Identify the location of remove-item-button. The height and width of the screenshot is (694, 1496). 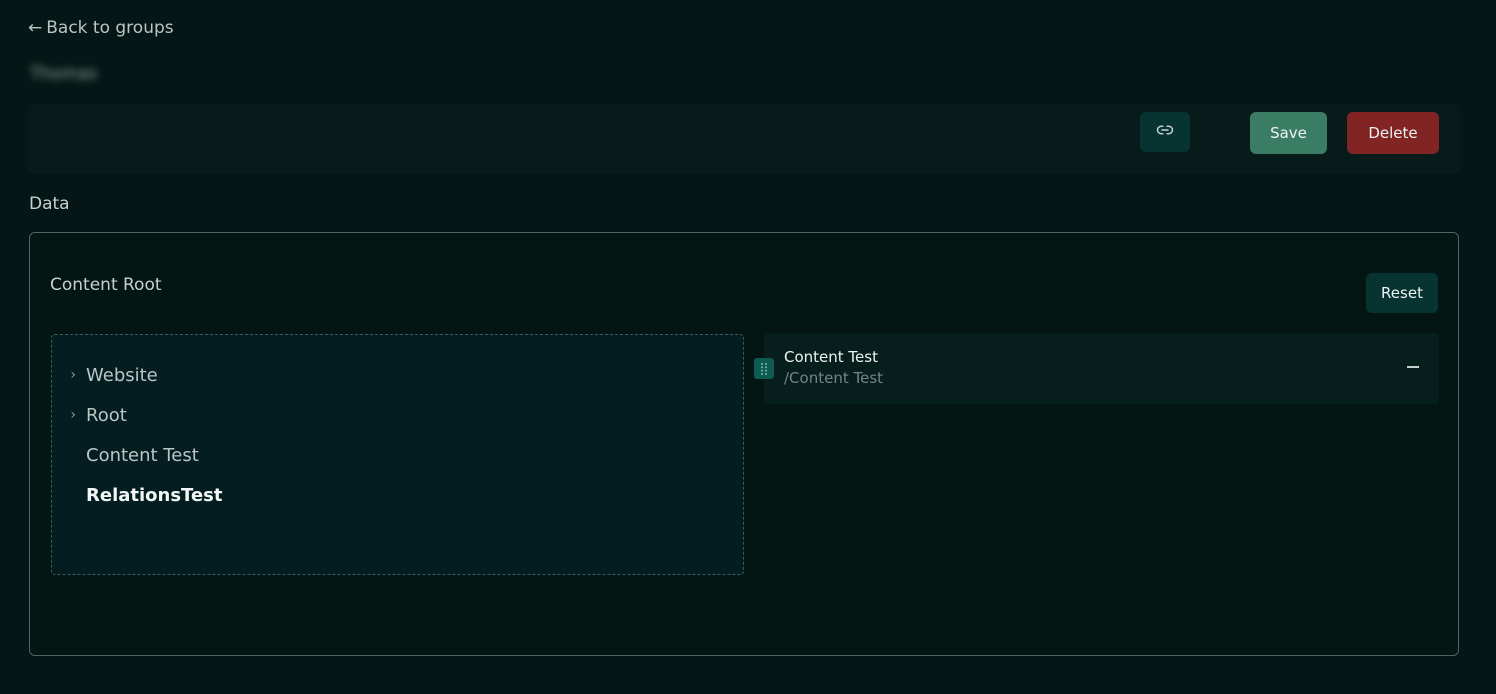
(1413, 367).